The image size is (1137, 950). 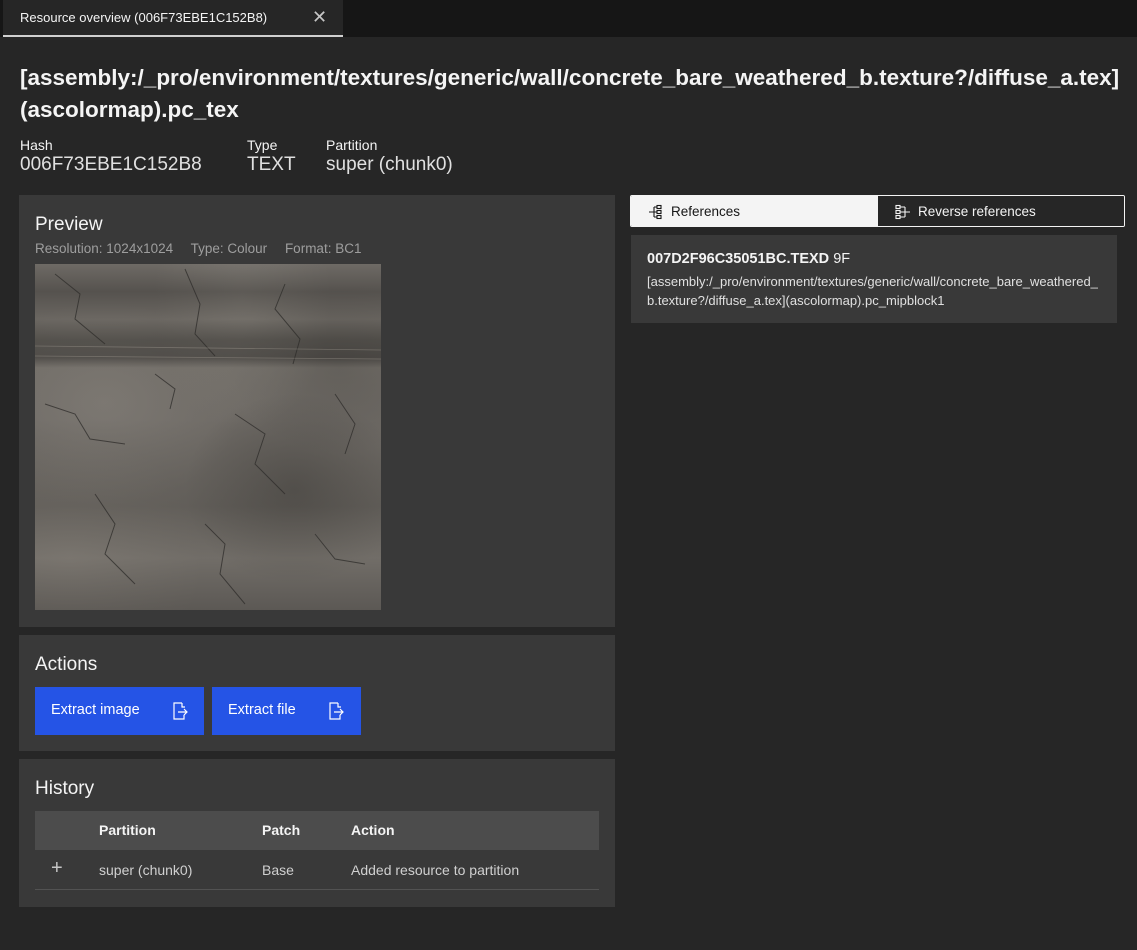 What do you see at coordinates (95, 710) in the screenshot?
I see `extract-image-label: Extract image` at bounding box center [95, 710].